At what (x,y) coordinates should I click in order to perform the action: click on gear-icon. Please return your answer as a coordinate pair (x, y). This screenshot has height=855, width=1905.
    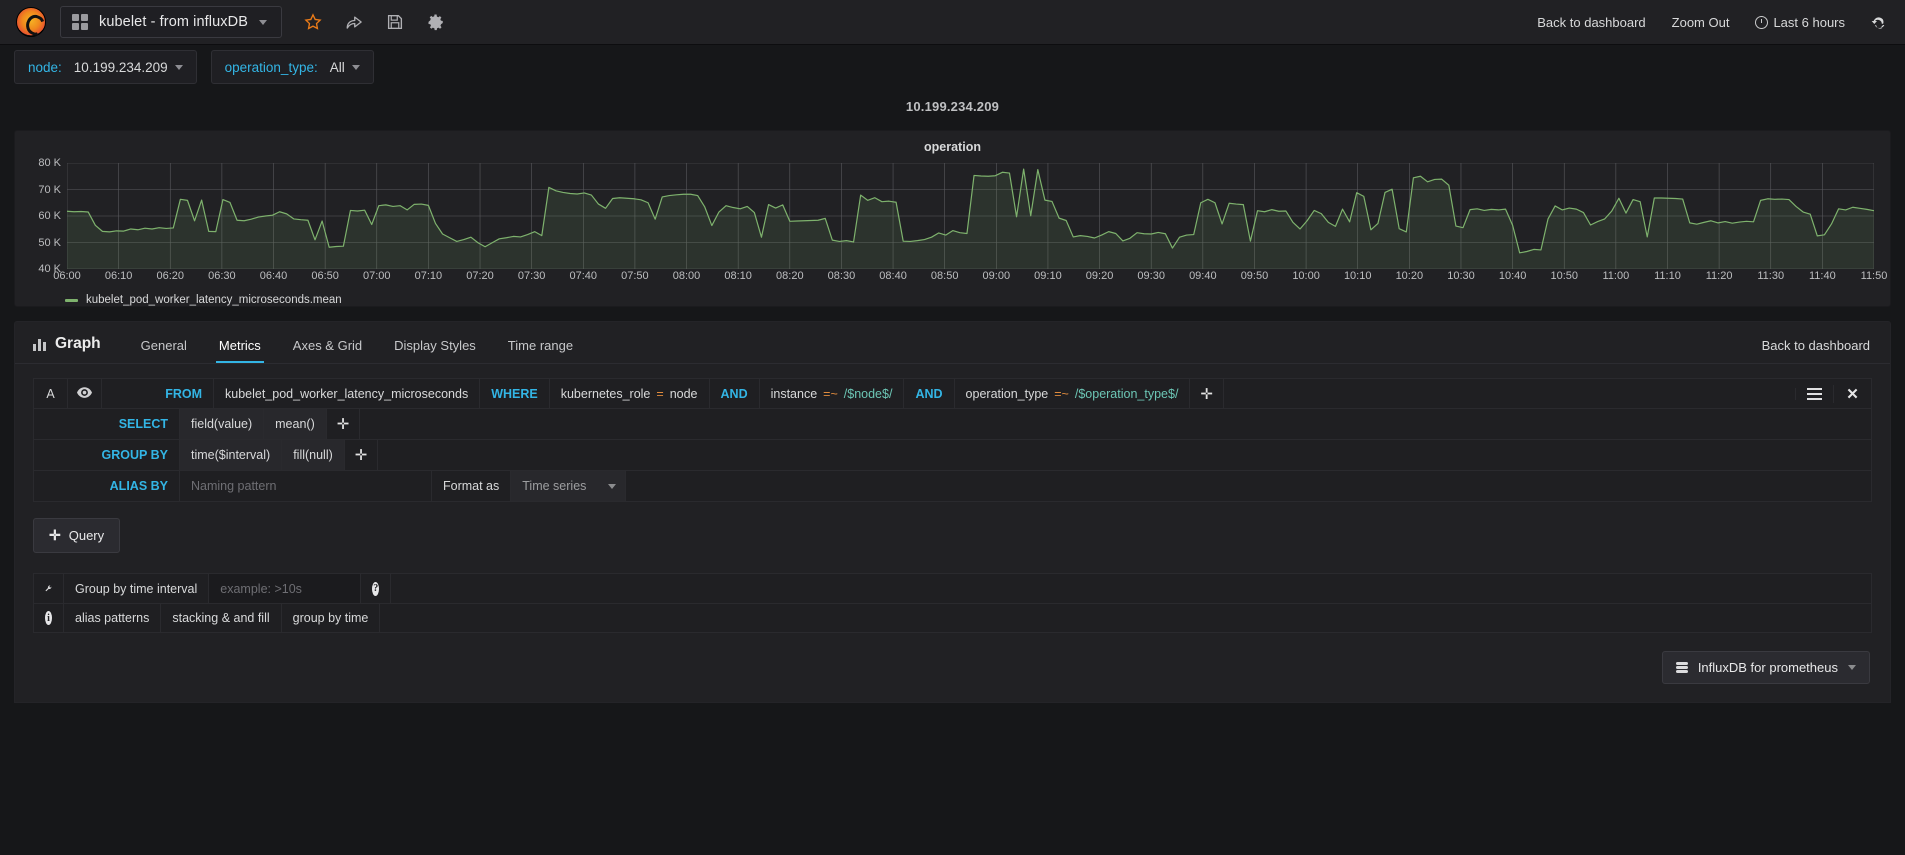
    Looking at the image, I should click on (436, 22).